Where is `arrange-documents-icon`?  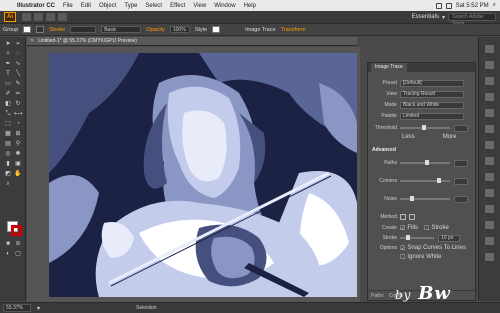
arrange-documents-icon is located at coordinates (50, 17).